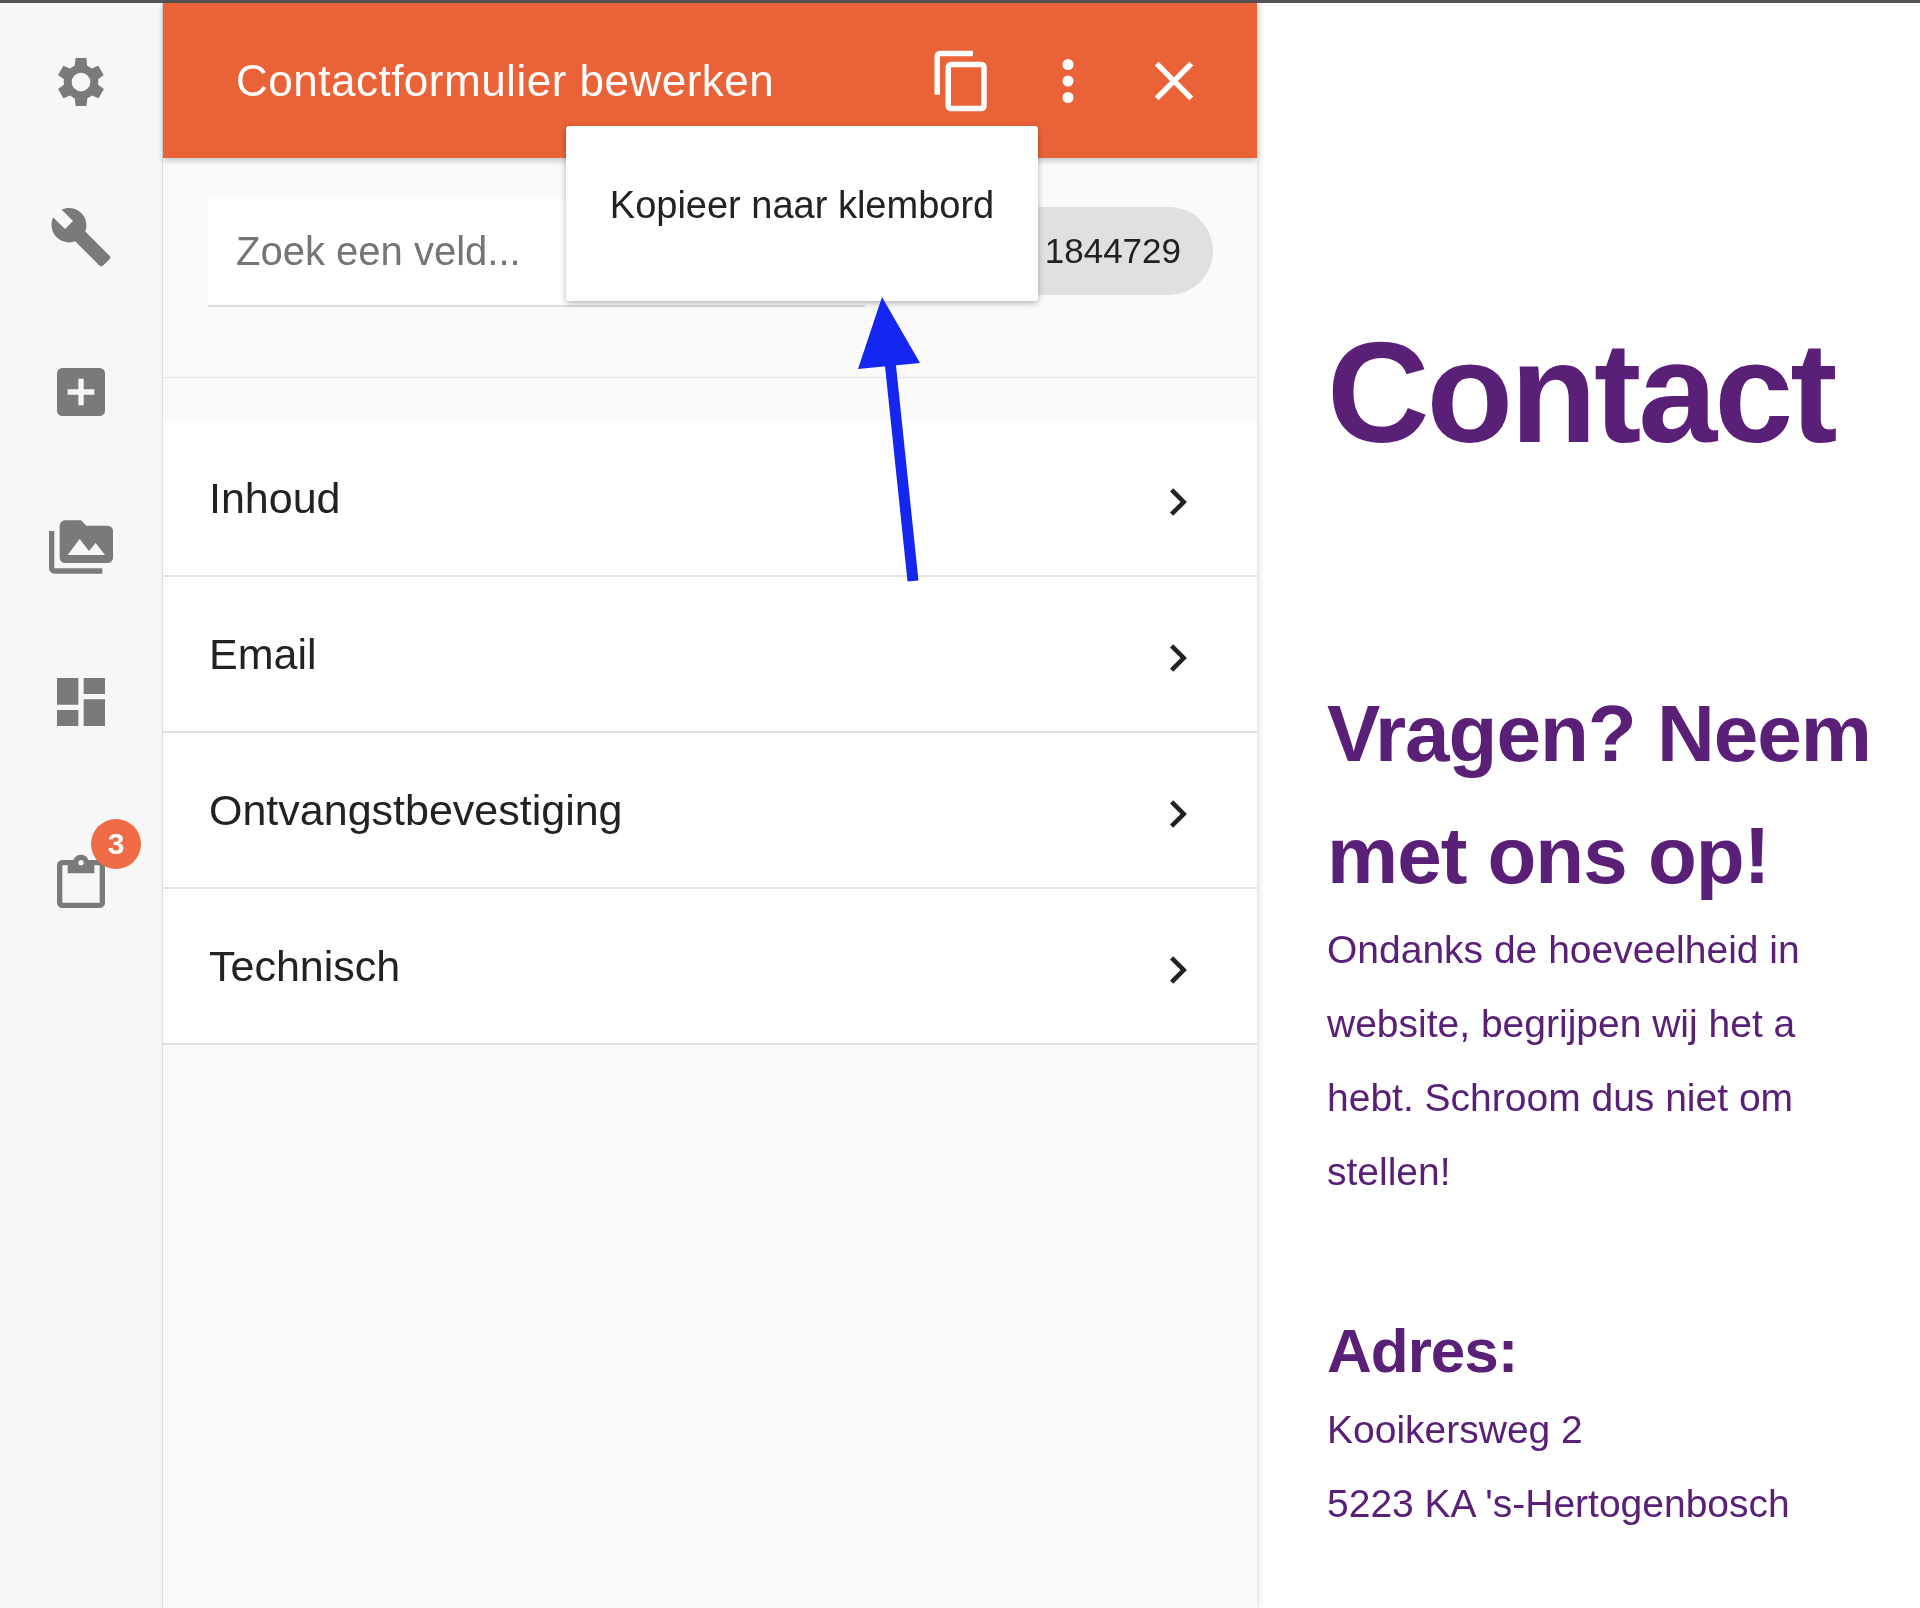 This screenshot has width=1920, height=1608. What do you see at coordinates (710, 967) in the screenshot?
I see `section-row: Technisch` at bounding box center [710, 967].